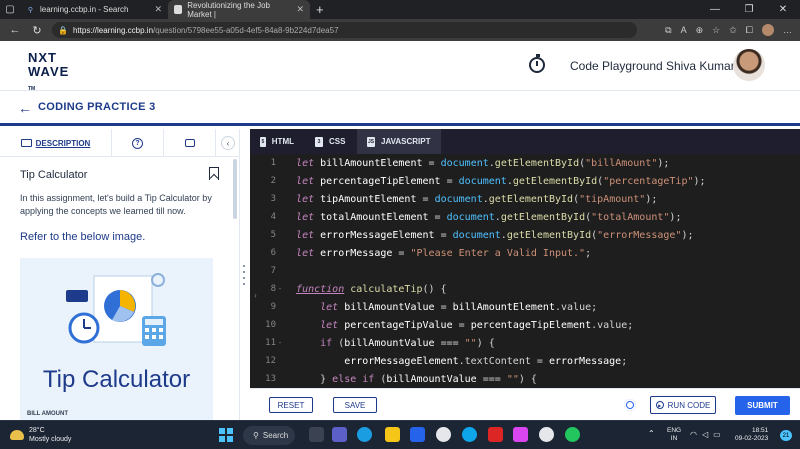 The image size is (800, 449). What do you see at coordinates (10, 9) in the screenshot?
I see `window-menu-icon: ▢` at bounding box center [10, 9].